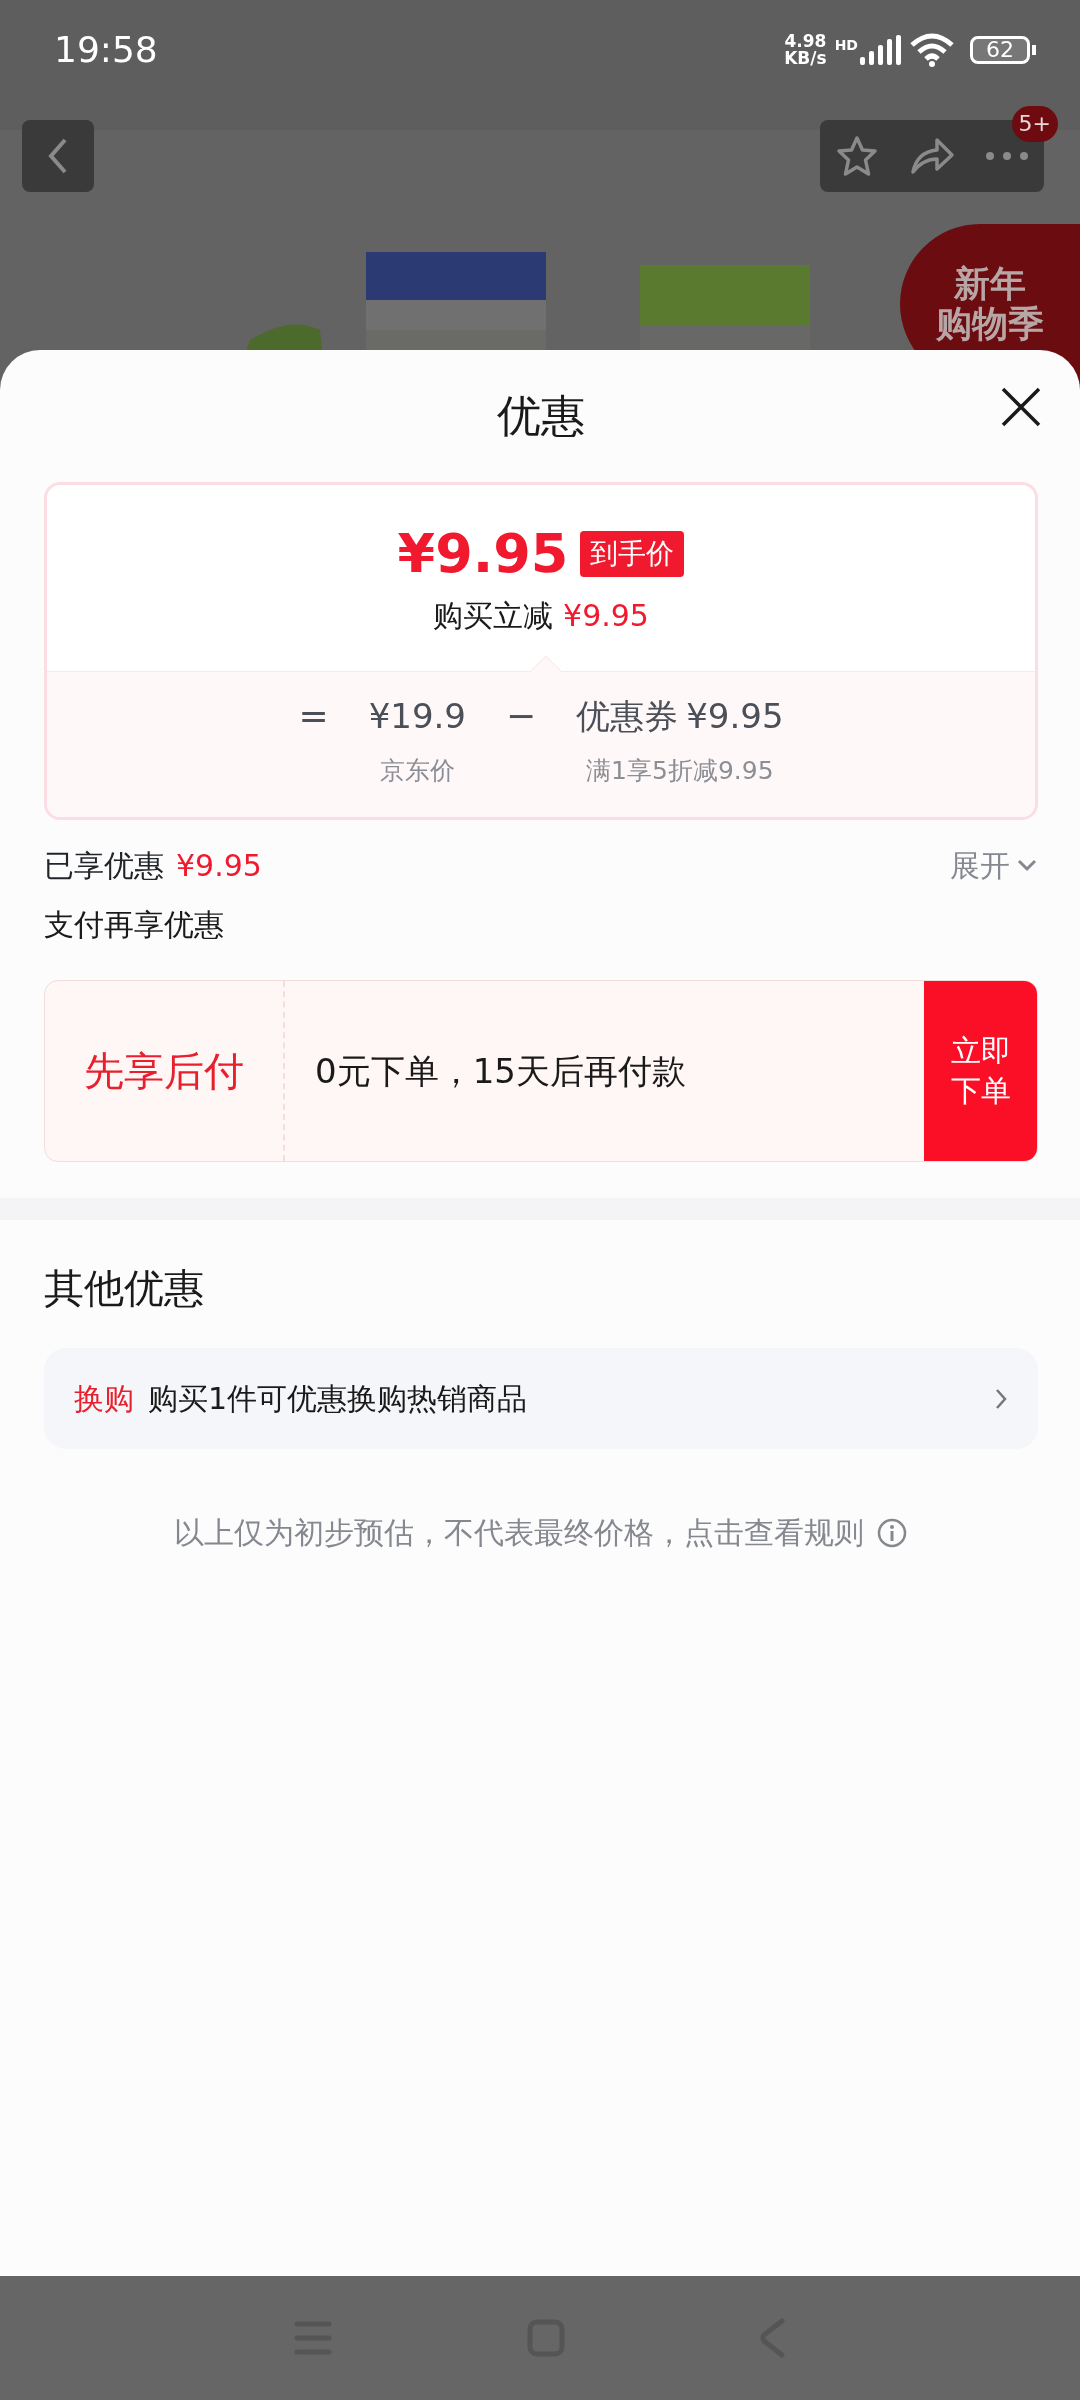 The height and width of the screenshot is (2400, 1080). What do you see at coordinates (104, 865) in the screenshot?
I see `discount-label: 已享优惠` at bounding box center [104, 865].